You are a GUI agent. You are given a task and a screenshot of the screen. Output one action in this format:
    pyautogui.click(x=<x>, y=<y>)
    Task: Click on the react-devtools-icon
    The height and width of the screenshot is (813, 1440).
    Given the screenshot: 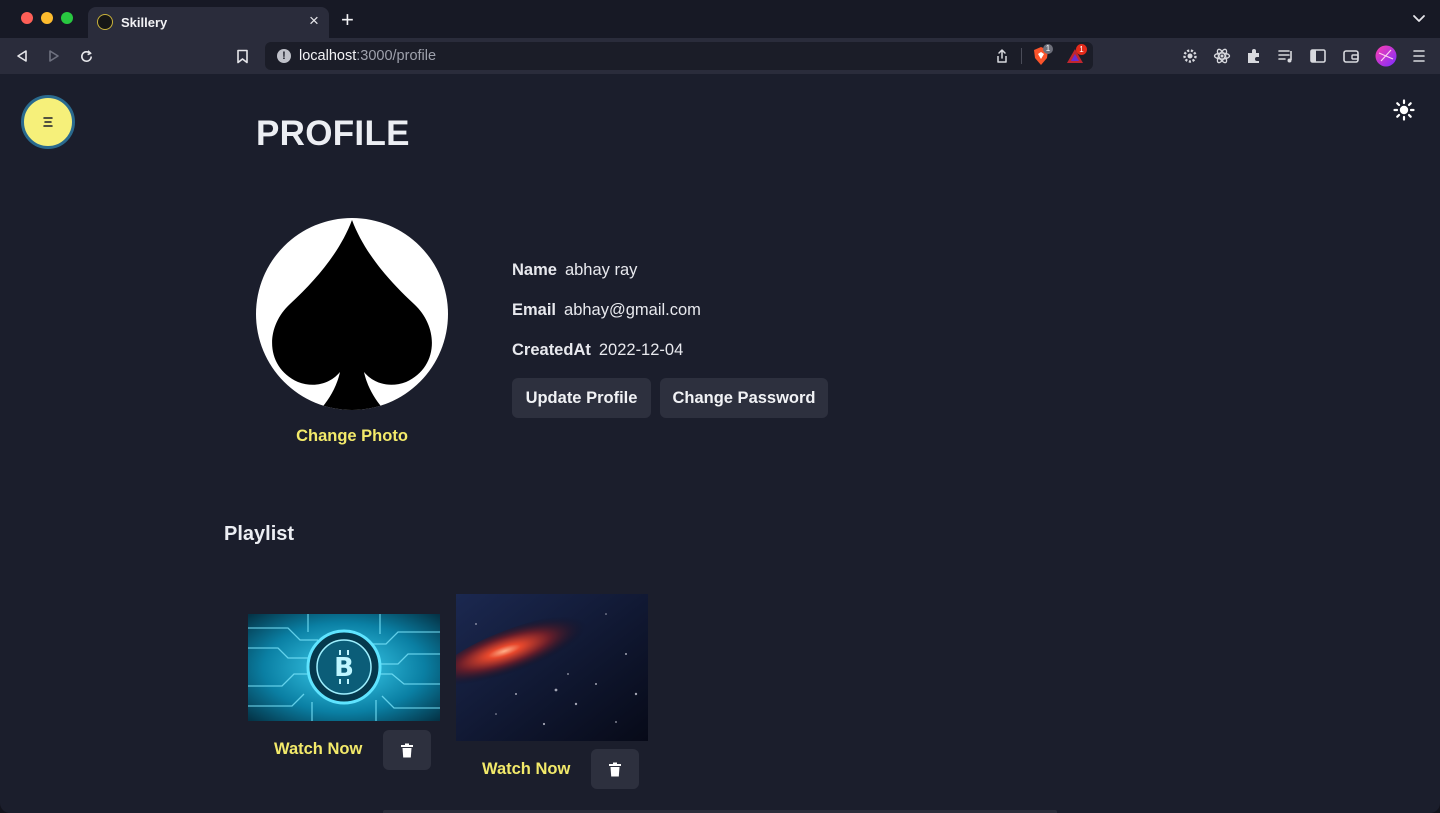 What is the action you would take?
    pyautogui.click(x=1222, y=56)
    